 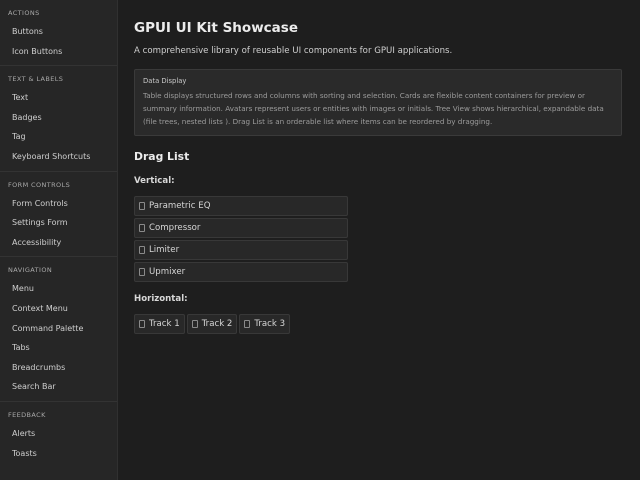 What do you see at coordinates (241, 228) in the screenshot?
I see `drag-item-compressor: Compressor` at bounding box center [241, 228].